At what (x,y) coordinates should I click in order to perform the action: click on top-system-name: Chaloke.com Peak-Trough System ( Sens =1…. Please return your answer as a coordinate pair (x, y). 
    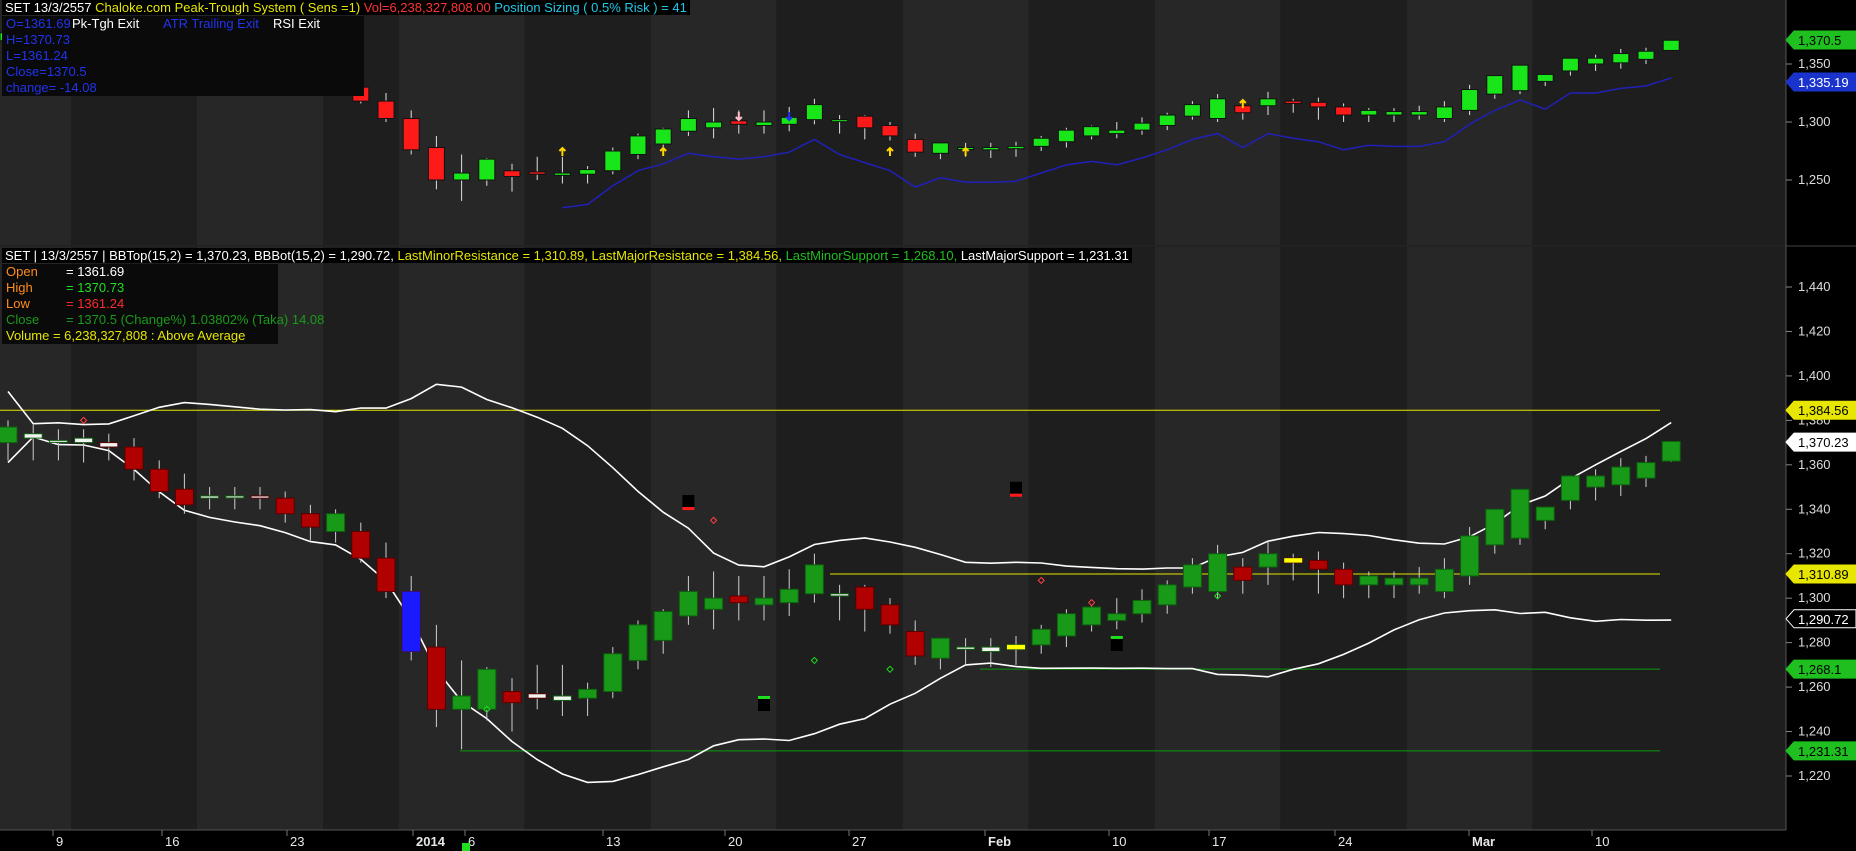
    Looking at the image, I should click on (228, 7).